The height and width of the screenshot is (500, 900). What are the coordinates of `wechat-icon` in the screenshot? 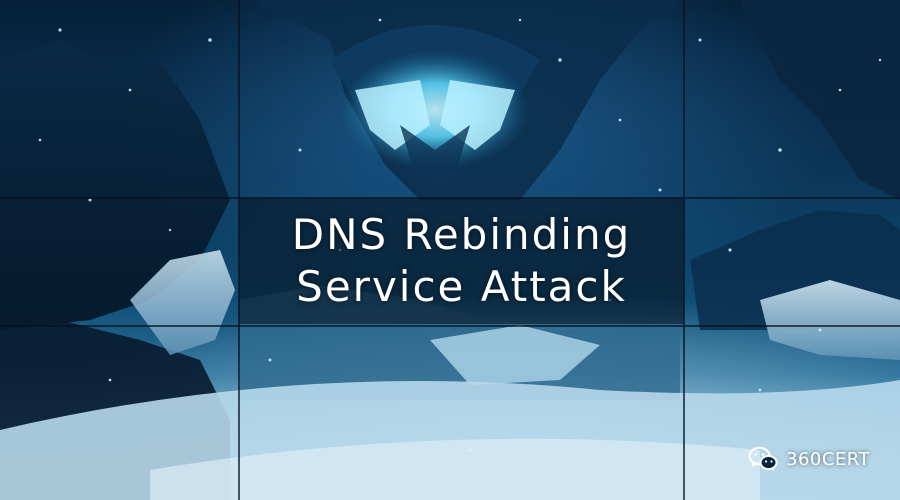 It's located at (763, 458).